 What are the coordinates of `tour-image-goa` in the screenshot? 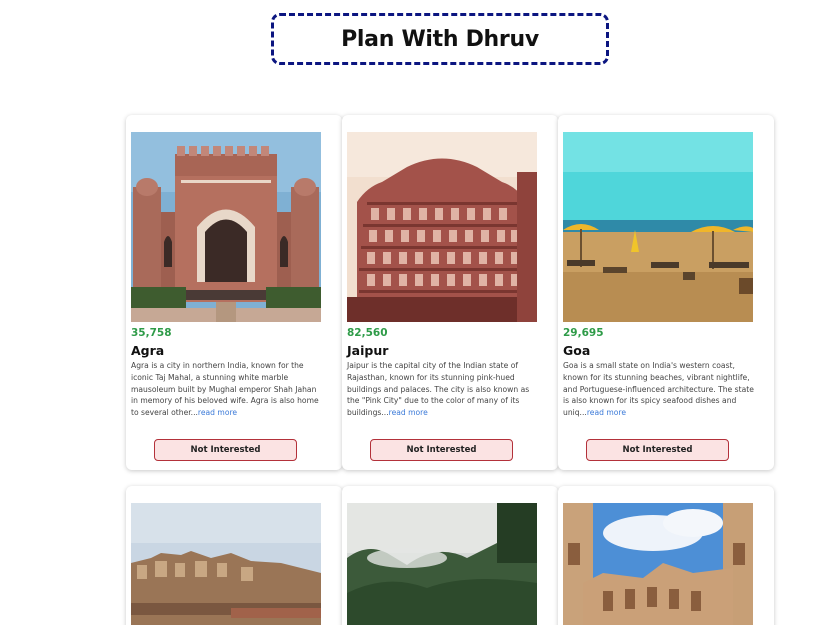 It's located at (658, 227).